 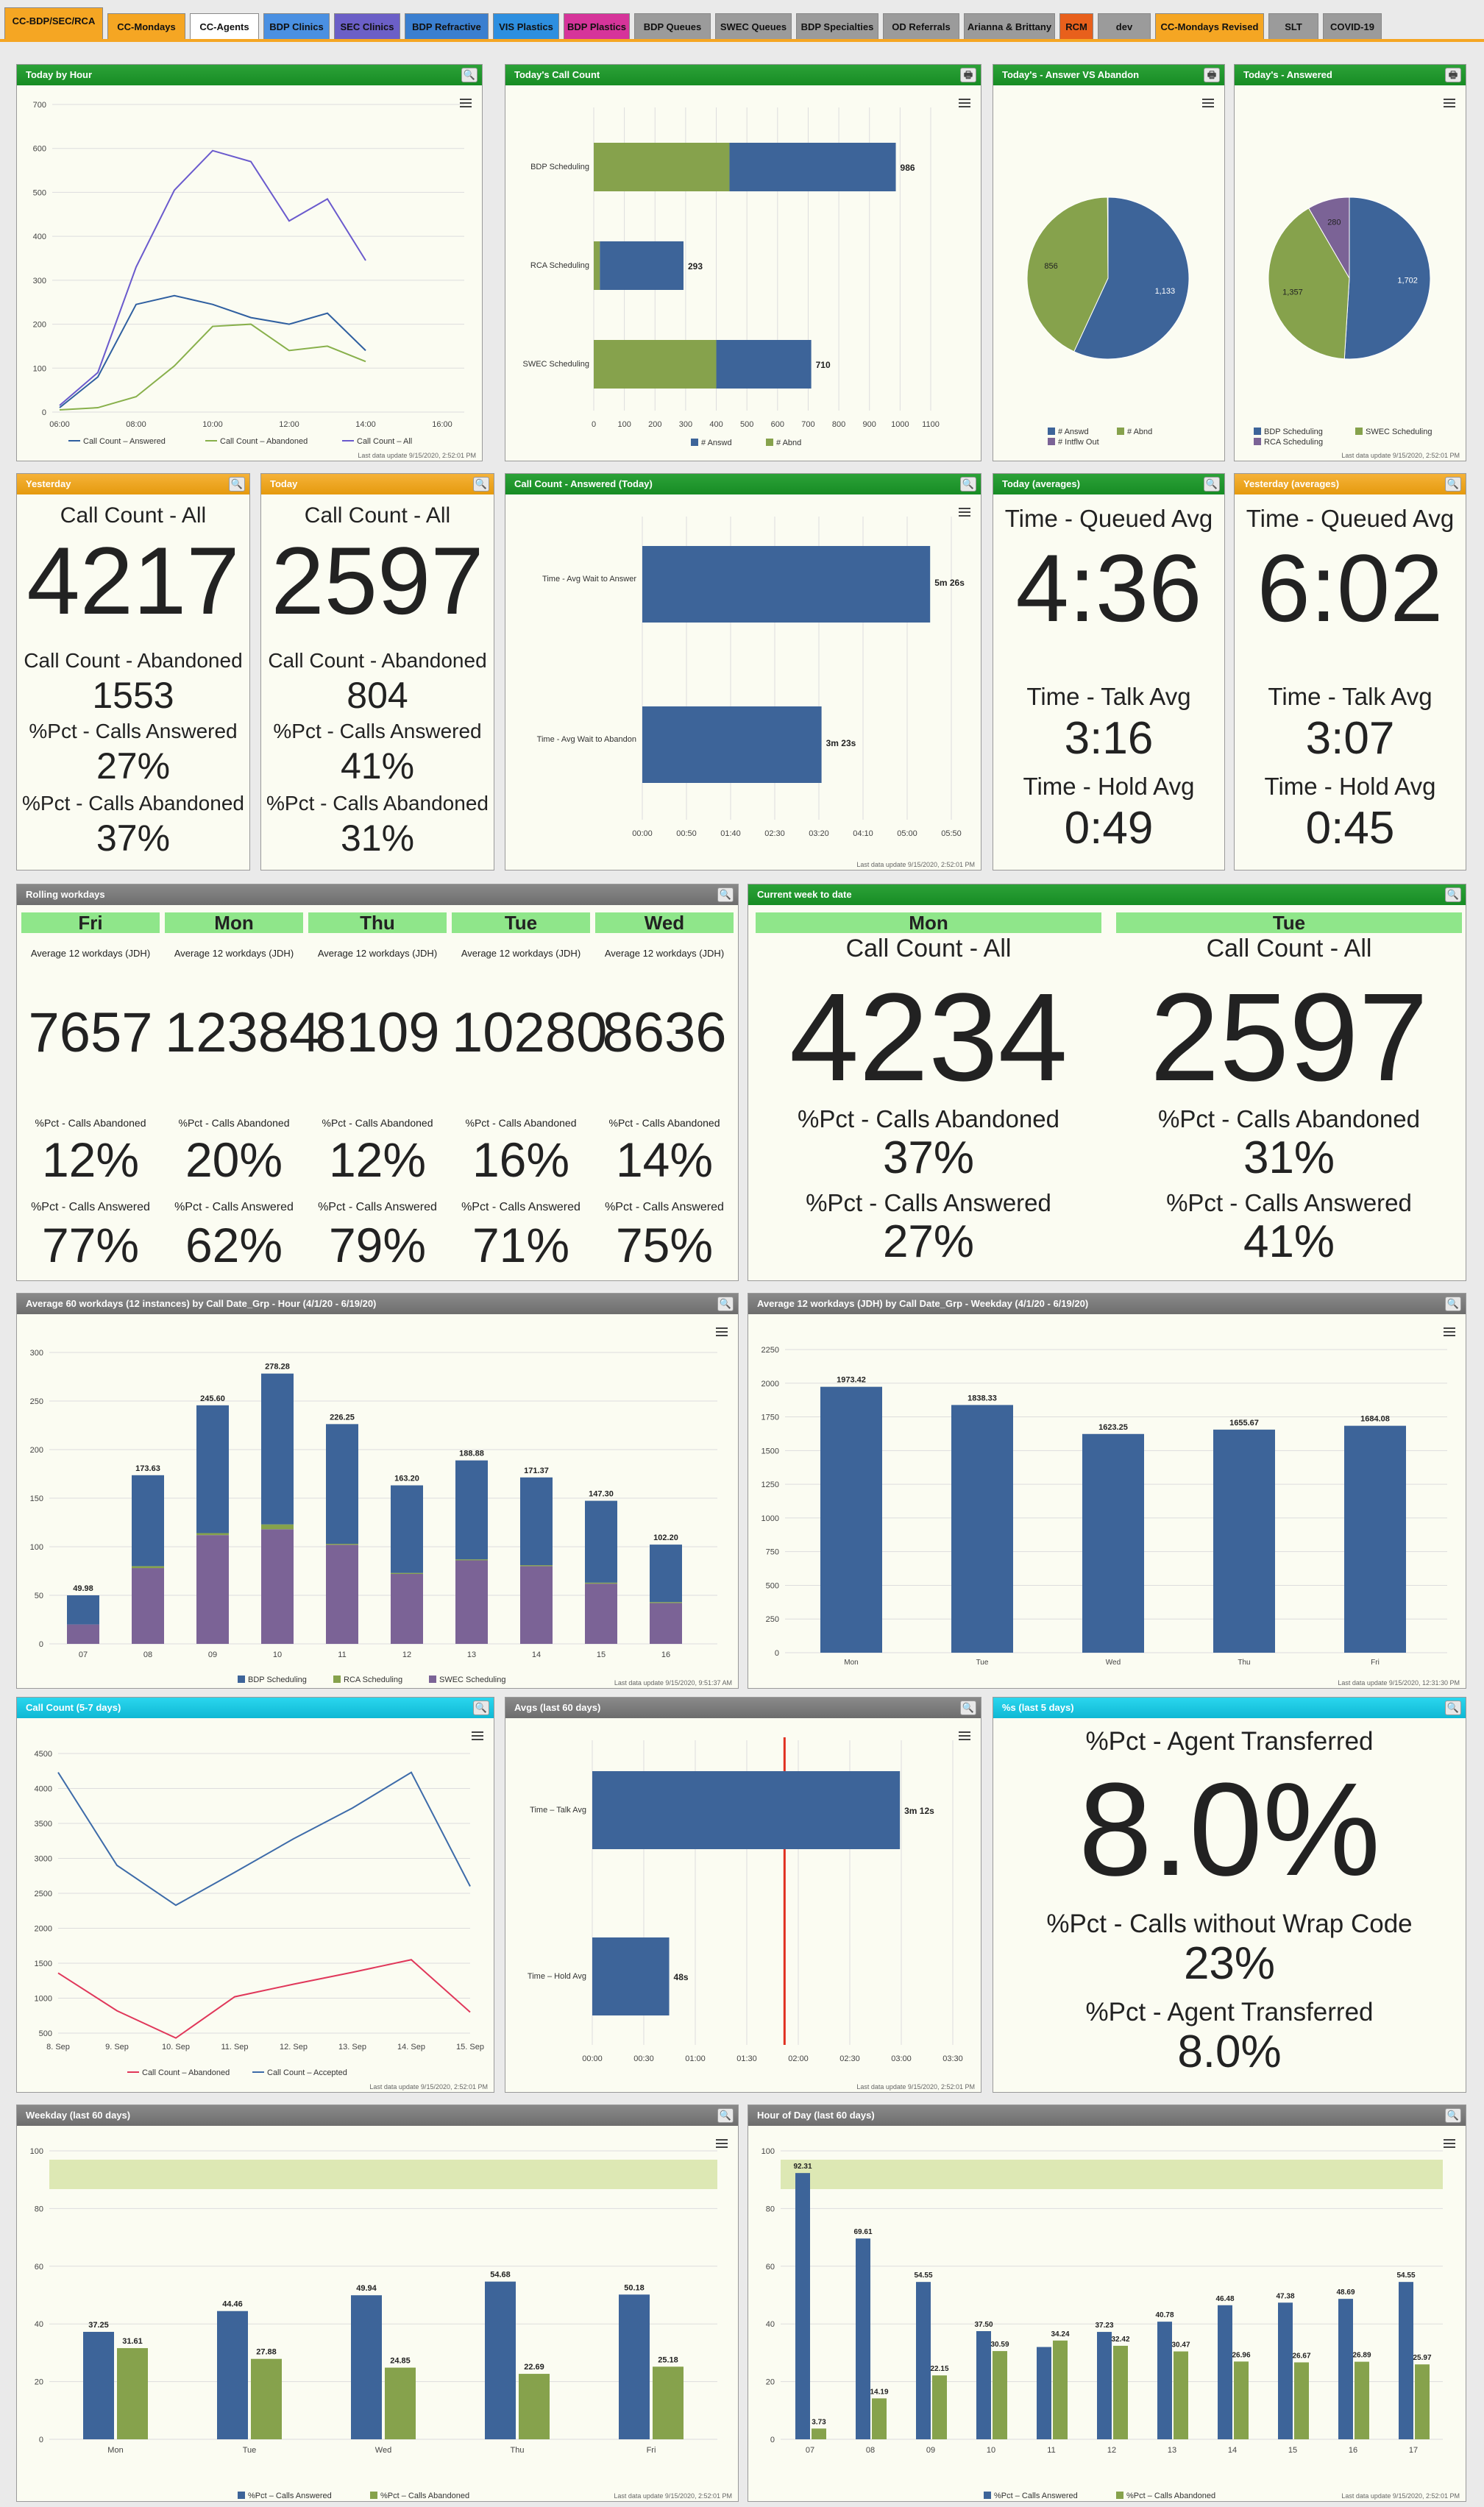 What do you see at coordinates (277, 1367) in the screenshot?
I see `data-label: 278.28` at bounding box center [277, 1367].